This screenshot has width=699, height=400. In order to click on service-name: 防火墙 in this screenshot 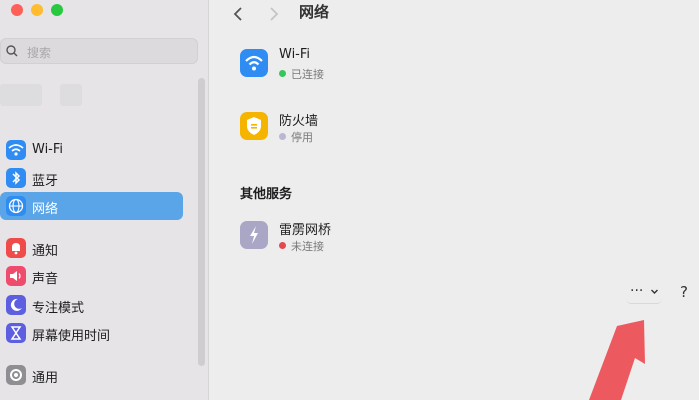, I will do `click(299, 121)`.